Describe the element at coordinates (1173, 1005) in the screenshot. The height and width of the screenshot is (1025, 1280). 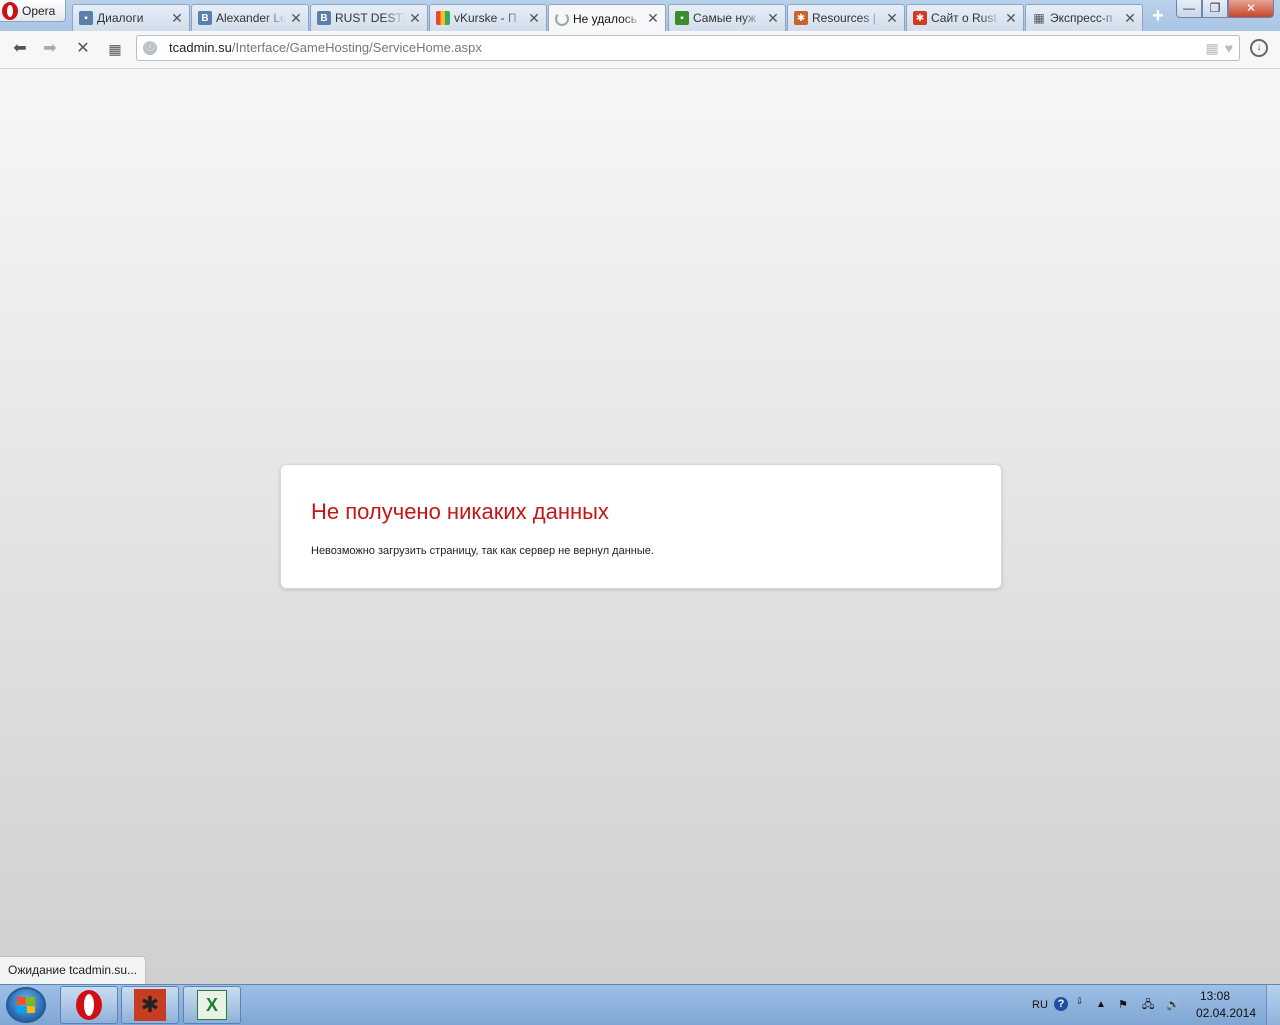
I see `volume-icon: 🔊` at that location.